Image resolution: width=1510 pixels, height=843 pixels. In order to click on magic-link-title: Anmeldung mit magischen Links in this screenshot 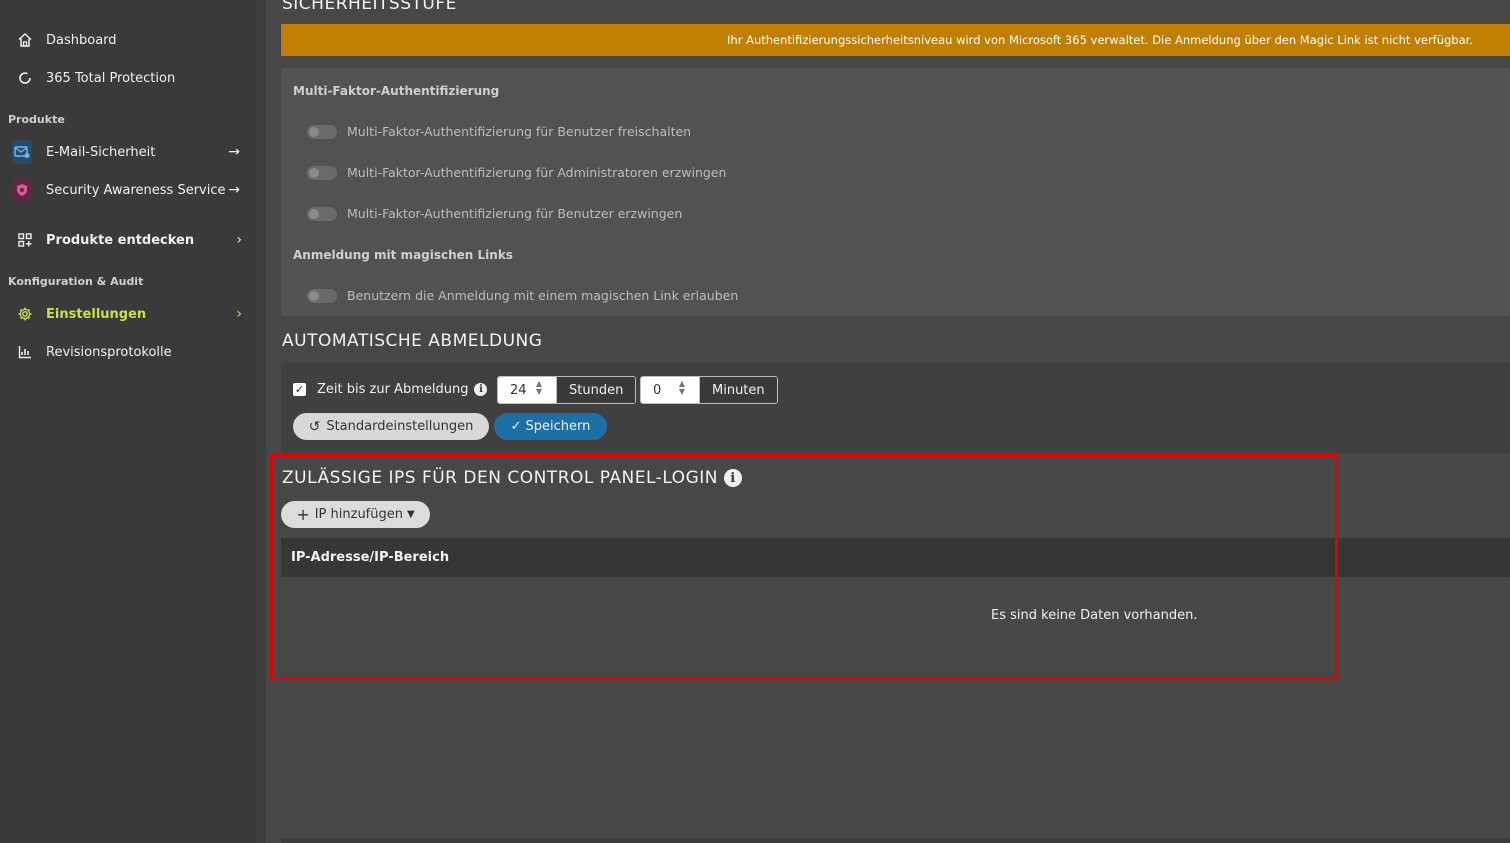, I will do `click(403, 255)`.